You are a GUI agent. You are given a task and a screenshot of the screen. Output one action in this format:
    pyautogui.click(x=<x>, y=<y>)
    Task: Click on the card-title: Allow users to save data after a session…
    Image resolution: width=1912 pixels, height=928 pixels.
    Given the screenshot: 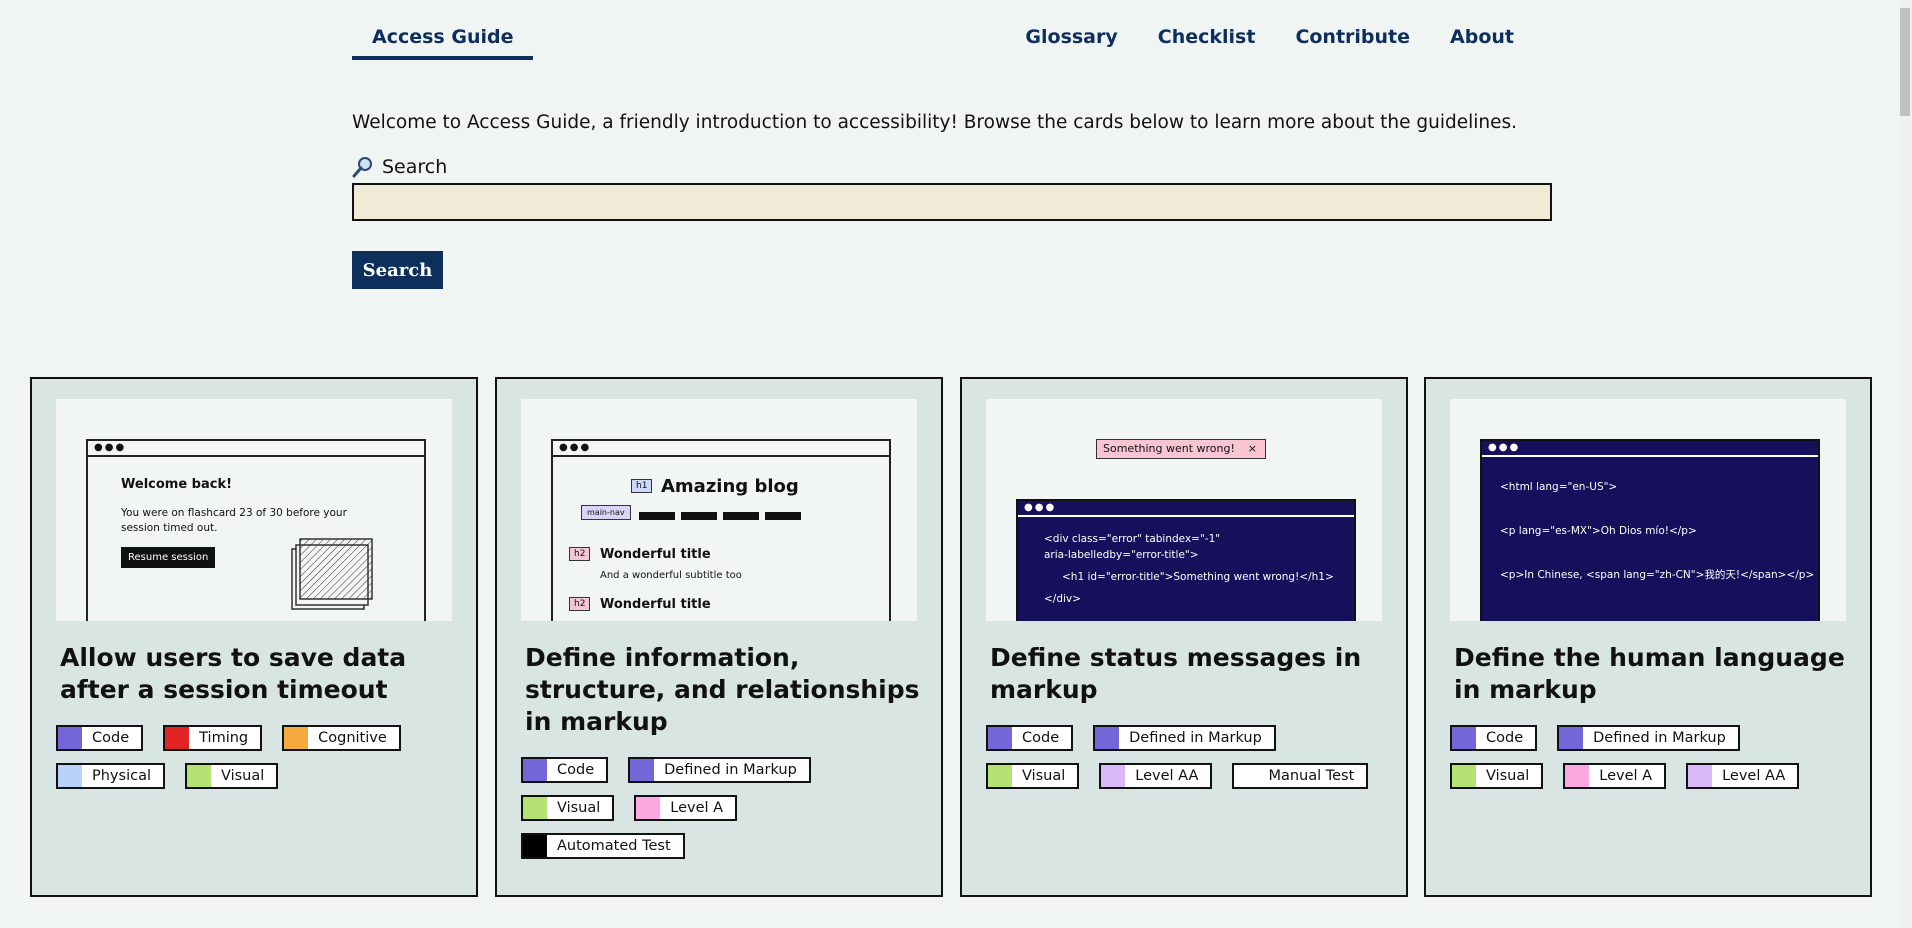 What is the action you would take?
    pyautogui.click(x=260, y=674)
    